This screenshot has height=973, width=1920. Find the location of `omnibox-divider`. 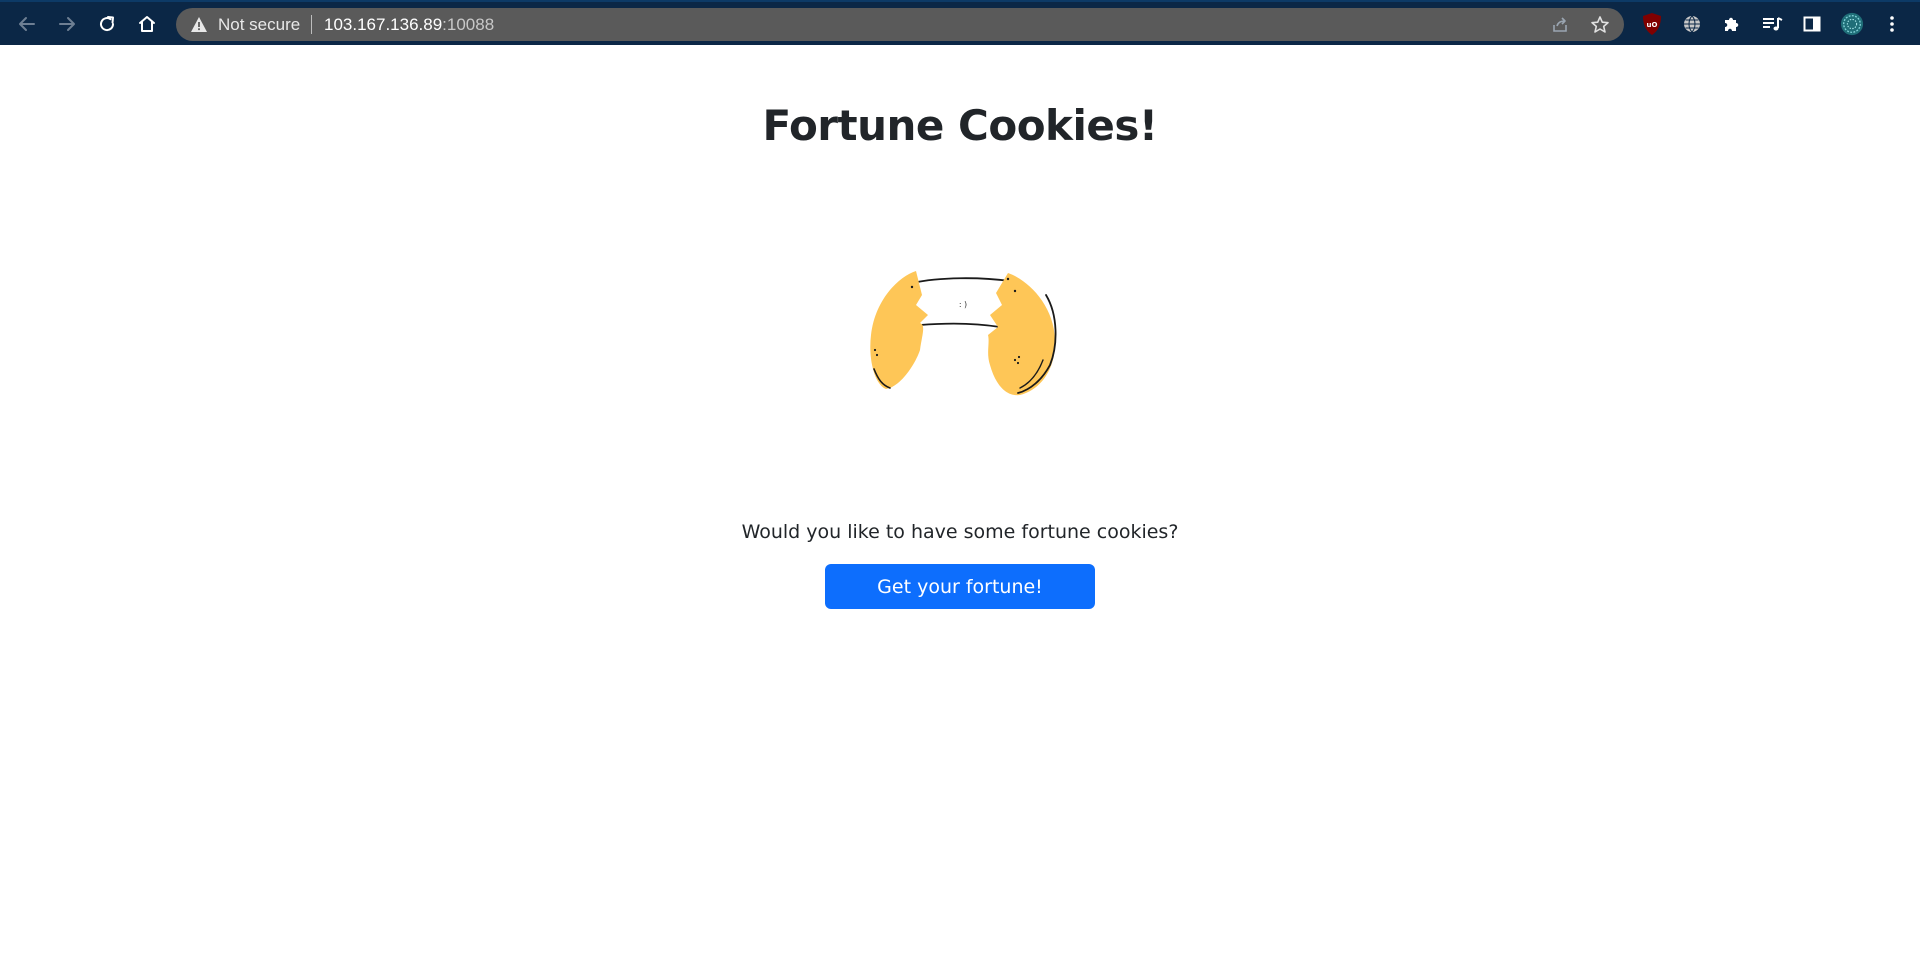

omnibox-divider is located at coordinates (311, 24).